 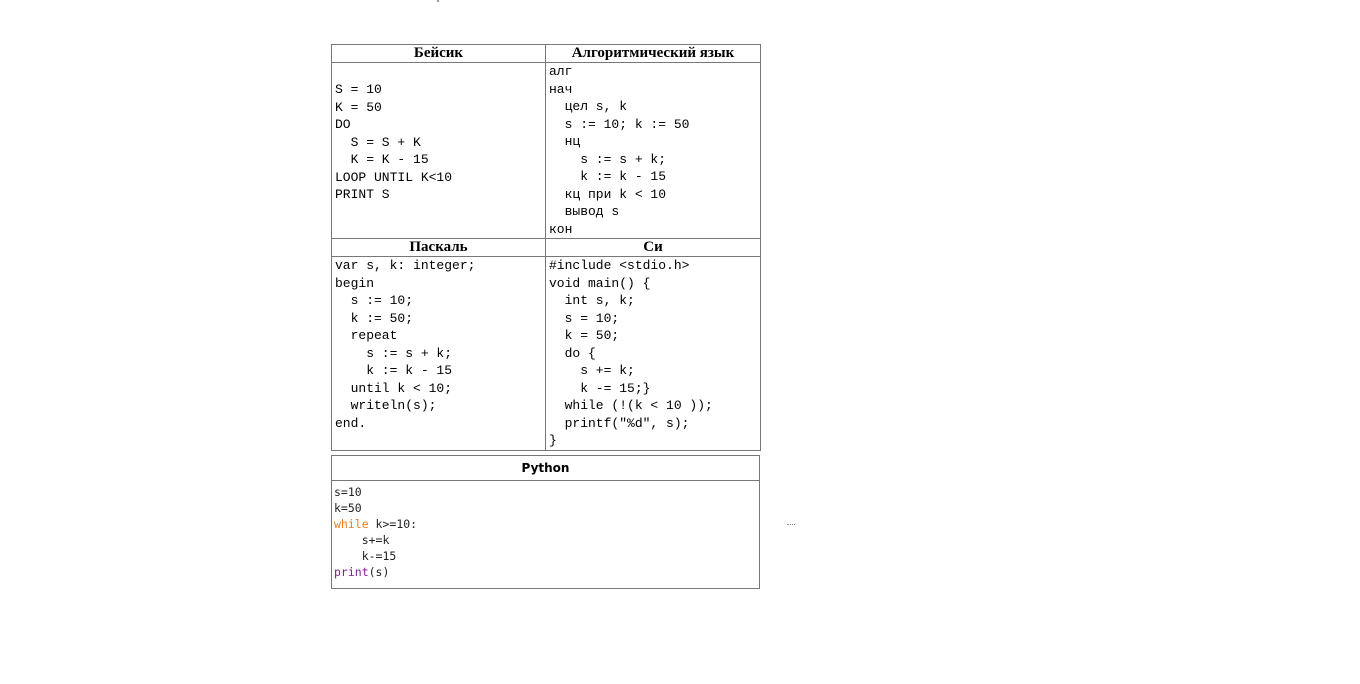 What do you see at coordinates (365, 556) in the screenshot?
I see `python-line: k-=15` at bounding box center [365, 556].